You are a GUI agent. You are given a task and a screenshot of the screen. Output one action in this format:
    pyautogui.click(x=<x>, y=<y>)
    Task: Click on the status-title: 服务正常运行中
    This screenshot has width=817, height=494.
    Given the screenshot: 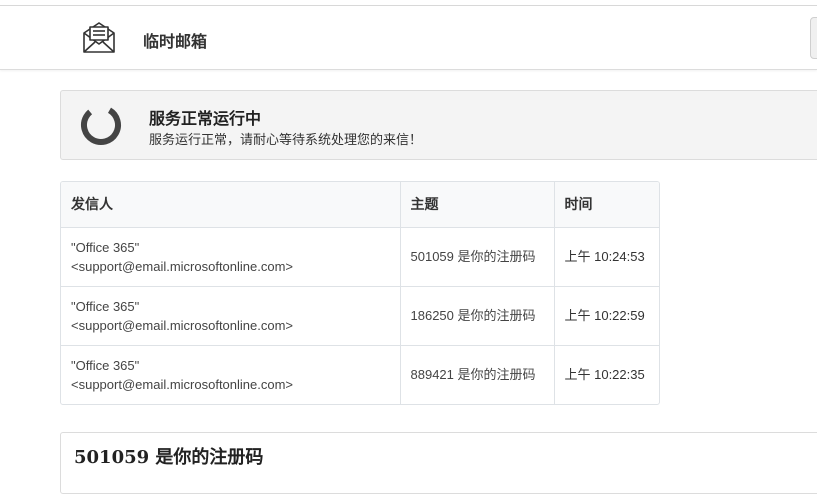 What is the action you would take?
    pyautogui.click(x=205, y=119)
    